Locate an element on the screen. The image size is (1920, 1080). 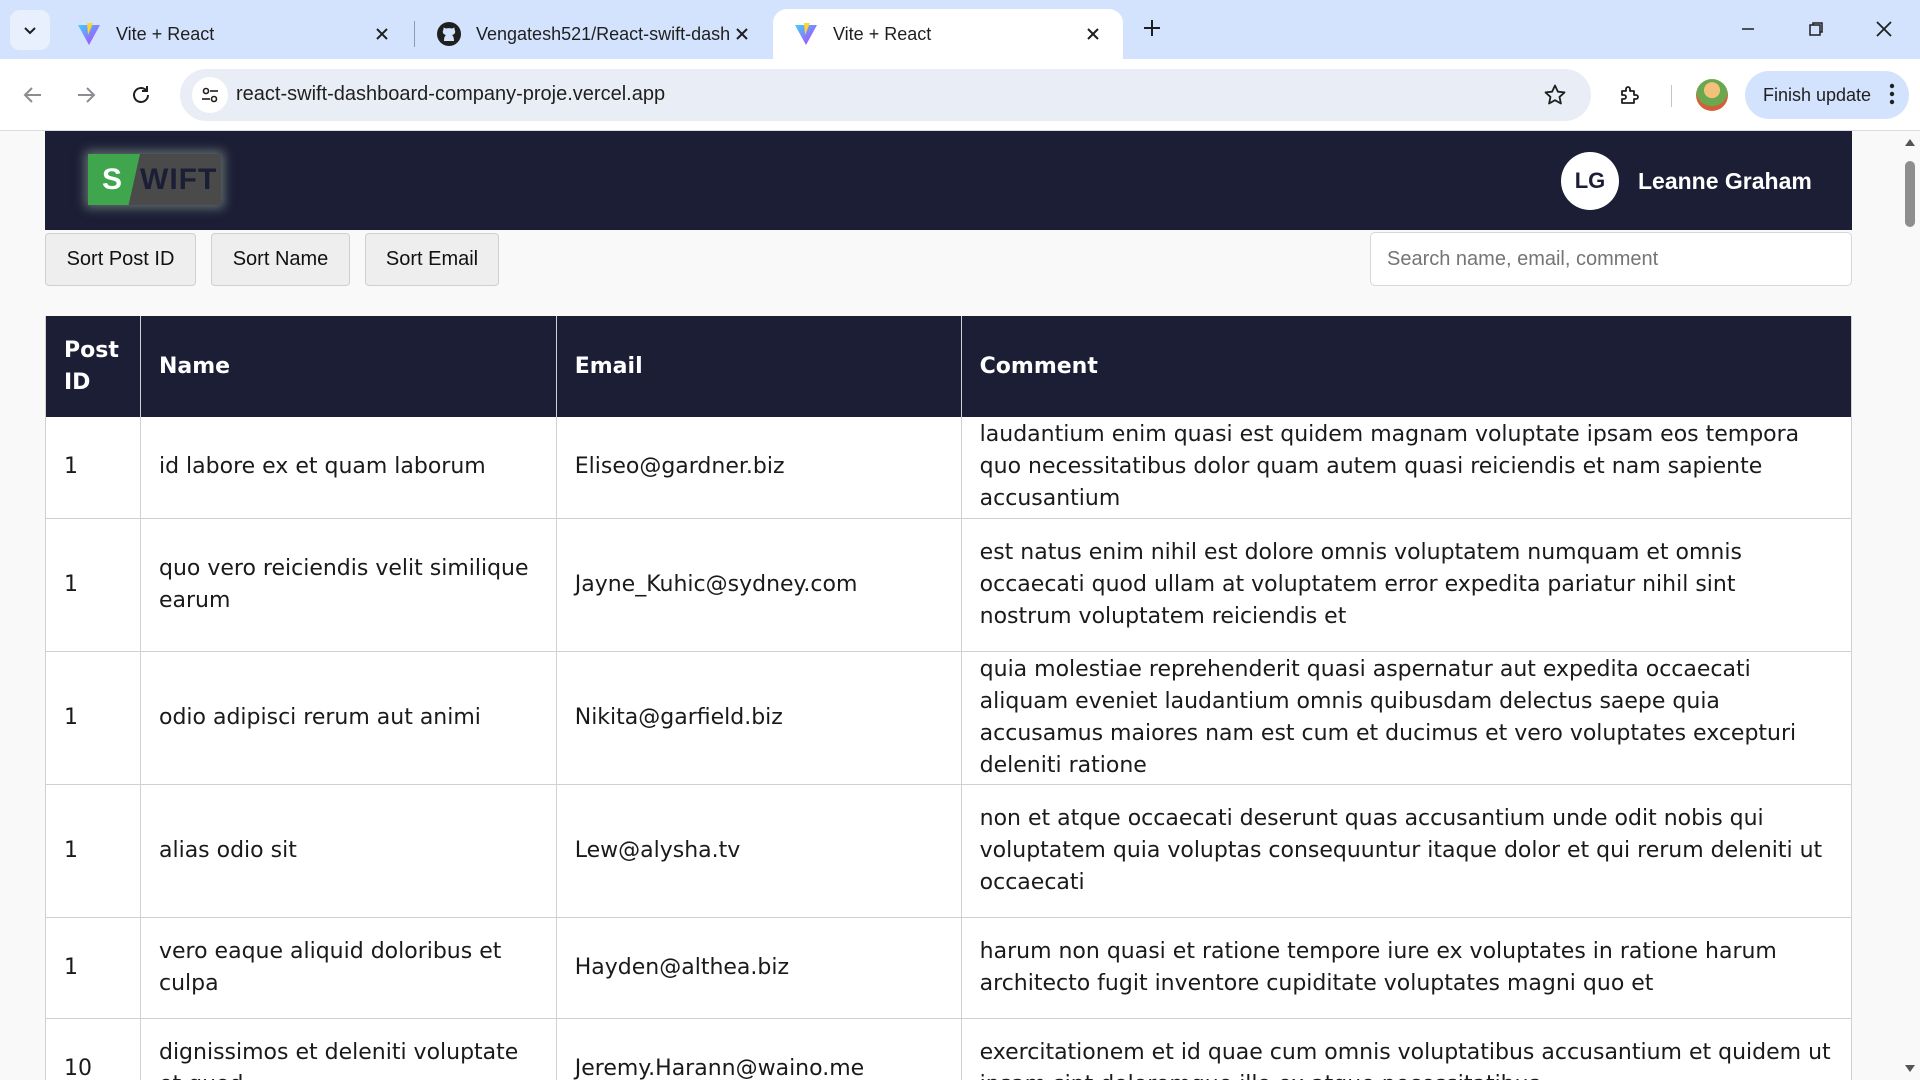
forward-button is located at coordinates (86, 95).